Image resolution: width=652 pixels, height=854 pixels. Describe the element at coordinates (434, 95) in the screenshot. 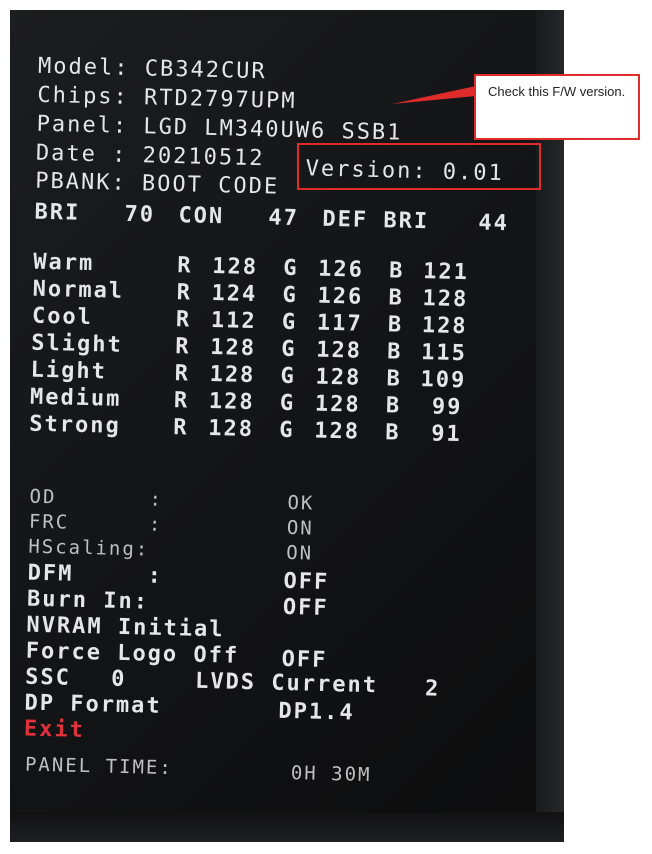

I see `annotation-arrow-head` at that location.